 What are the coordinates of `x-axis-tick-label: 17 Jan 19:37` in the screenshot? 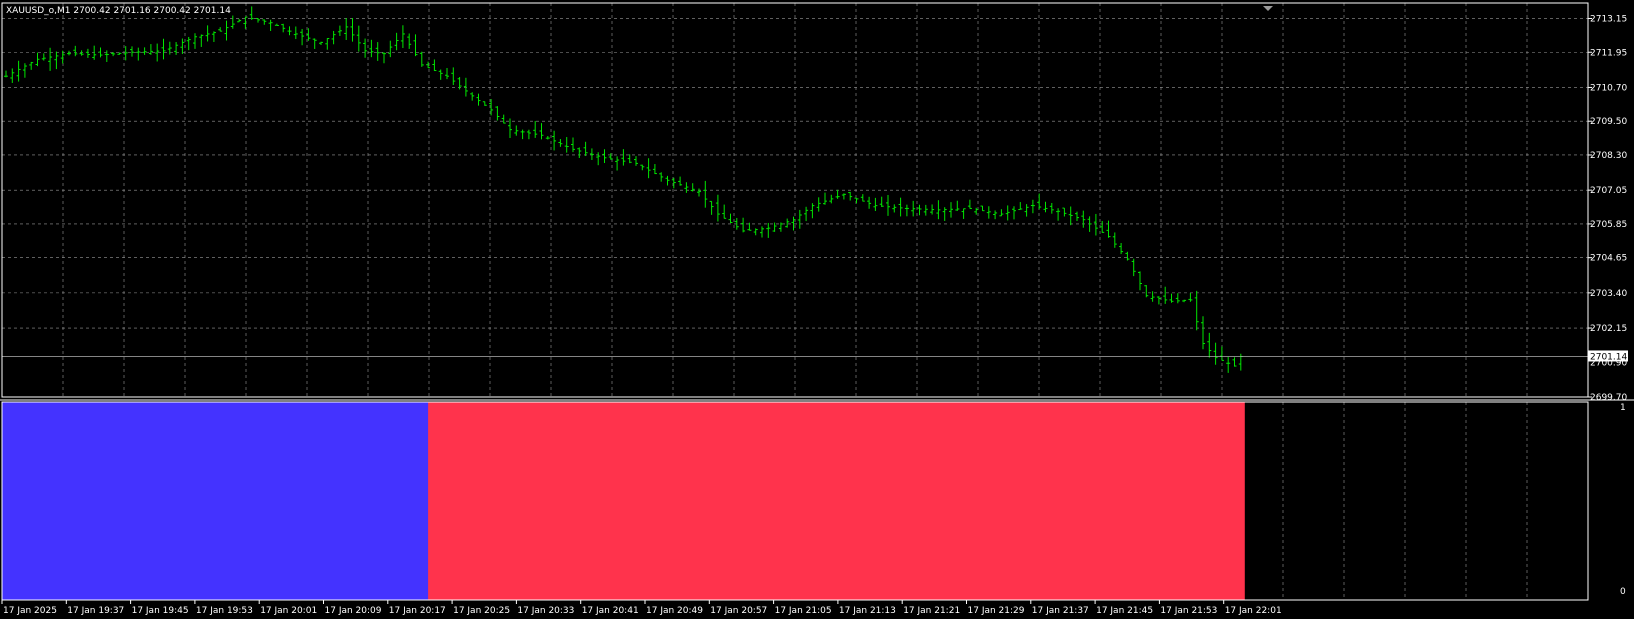 It's located at (95, 611).